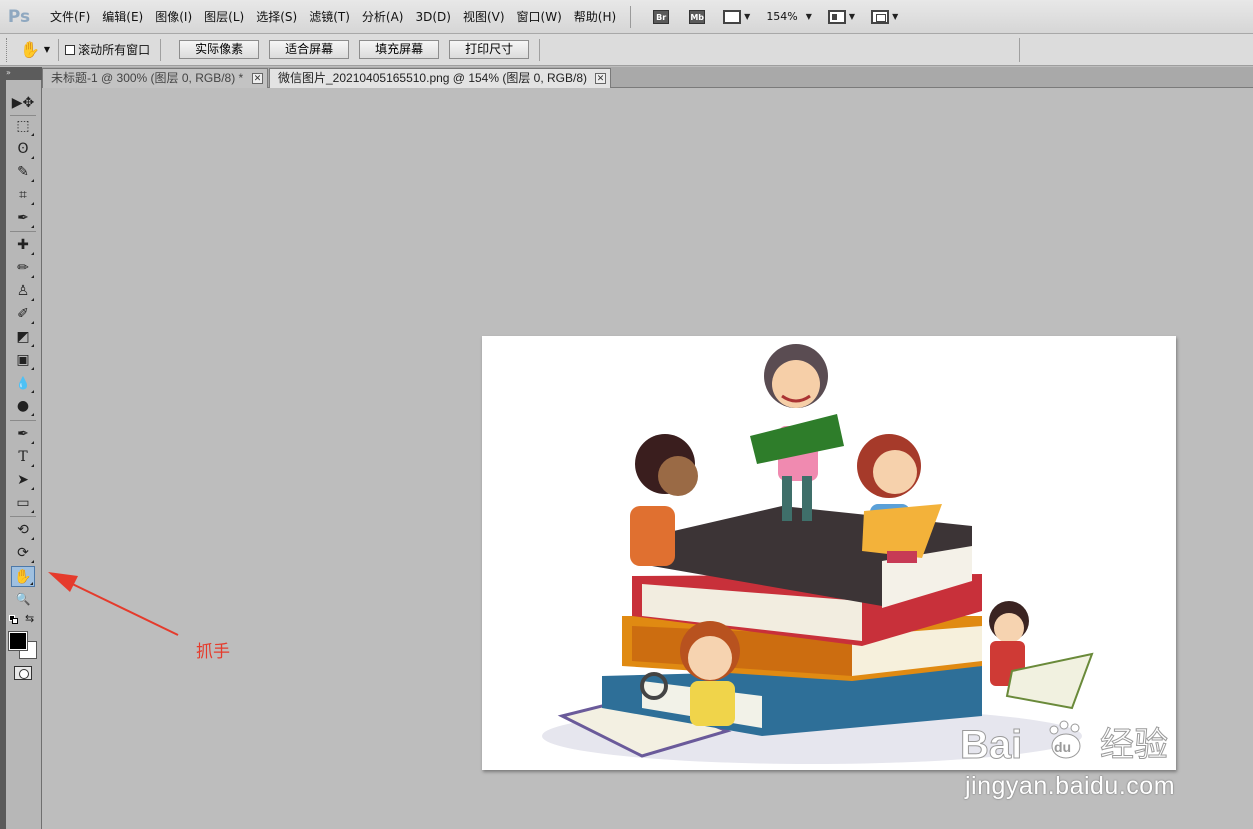 This screenshot has height=829, width=1253. What do you see at coordinates (3, 454) in the screenshot?
I see `toolbox-edge` at bounding box center [3, 454].